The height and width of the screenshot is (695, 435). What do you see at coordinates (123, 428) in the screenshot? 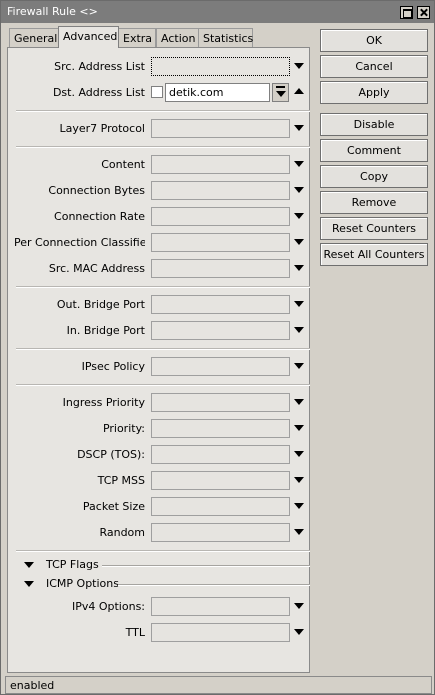
I see `priority-label: Priority:` at bounding box center [123, 428].